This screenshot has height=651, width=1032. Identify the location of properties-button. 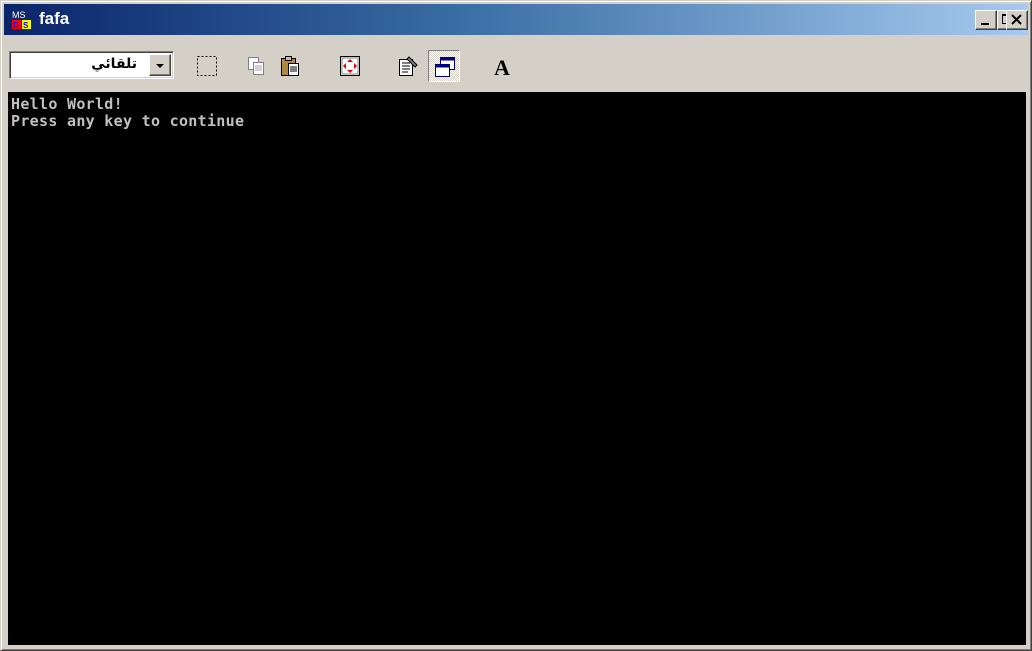
(408, 66).